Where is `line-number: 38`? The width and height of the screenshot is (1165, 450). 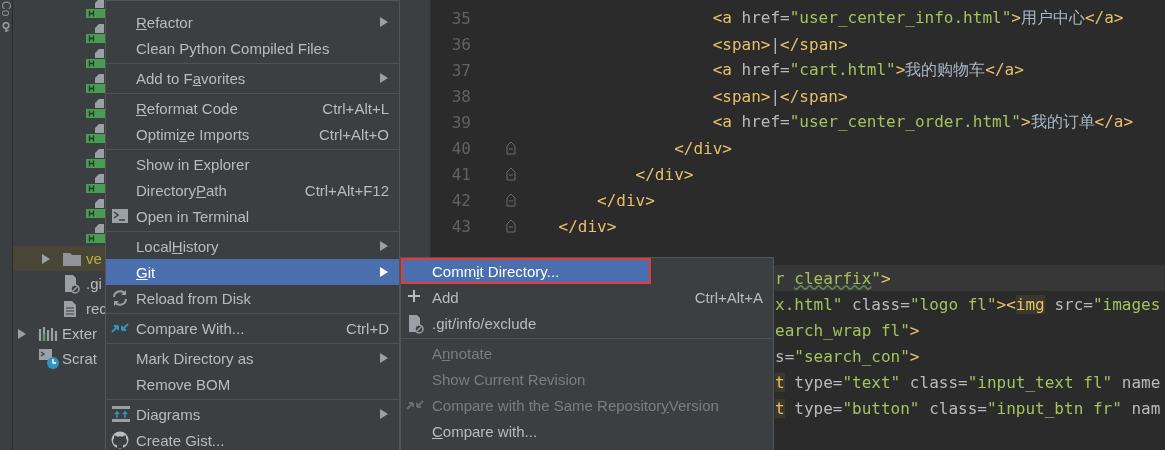
line-number: 38 is located at coordinates (460, 96).